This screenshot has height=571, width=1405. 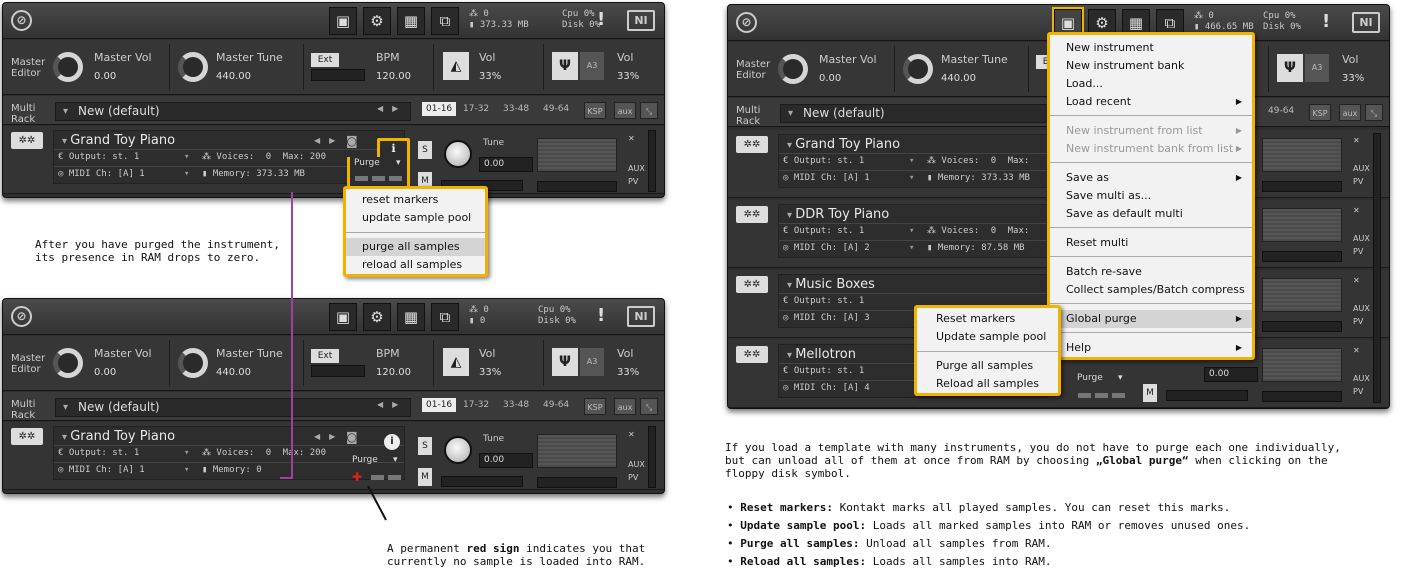 I want to click on multi-rack-label: Multi Rack, so click(x=748, y=116).